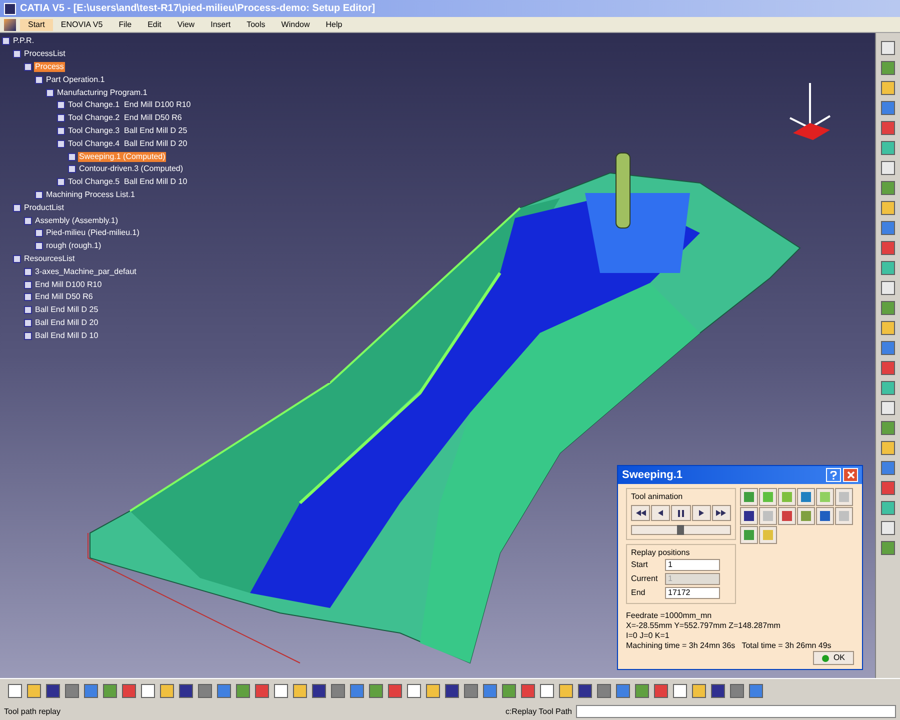 This screenshot has width=900, height=720. Describe the element at coordinates (90, 195) in the screenshot. I see `tree-item: Machining Process List.1` at that location.